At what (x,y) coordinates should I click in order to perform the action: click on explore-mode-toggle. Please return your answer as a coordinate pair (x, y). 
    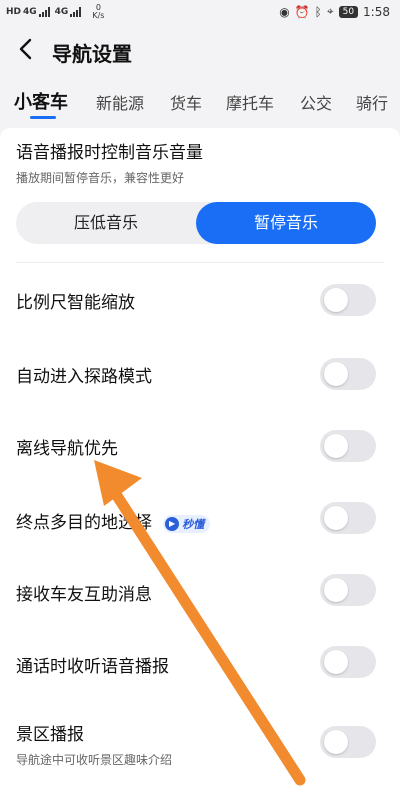
    Looking at the image, I should click on (348, 374).